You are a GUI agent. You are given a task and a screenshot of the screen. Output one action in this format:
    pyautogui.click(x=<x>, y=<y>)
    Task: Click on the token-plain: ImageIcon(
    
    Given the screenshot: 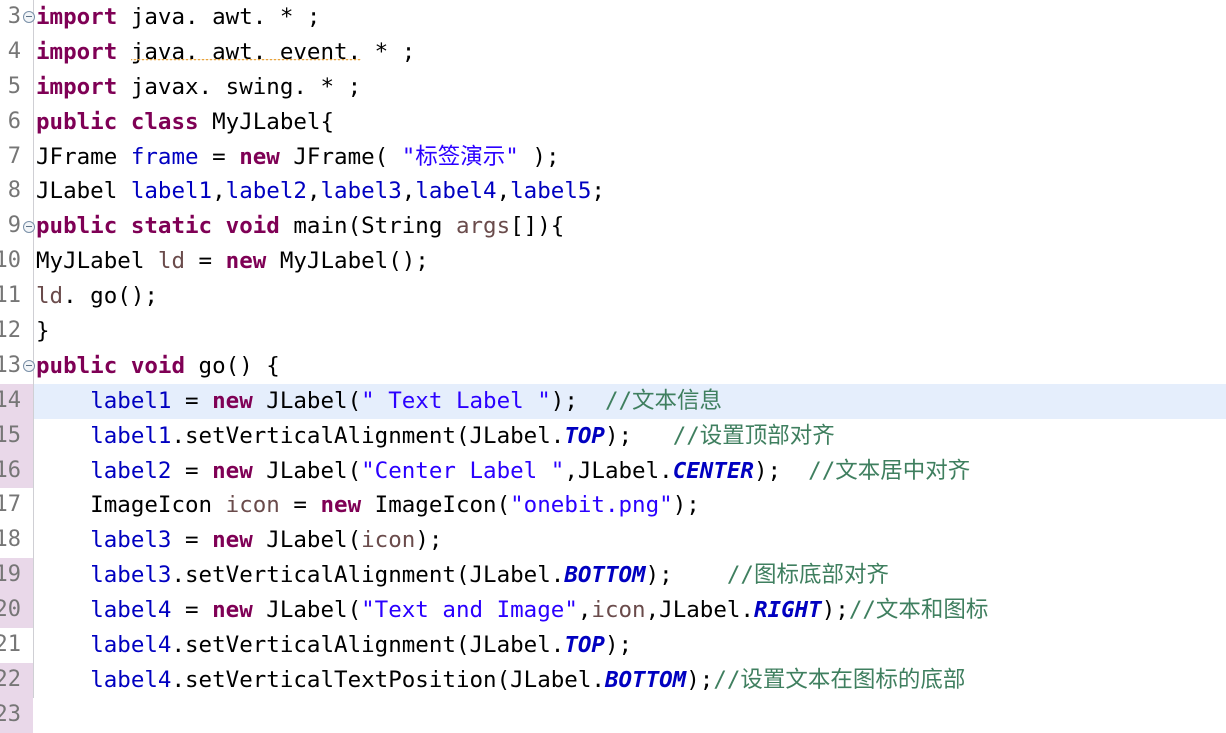 What is the action you would take?
    pyautogui.click(x=435, y=505)
    